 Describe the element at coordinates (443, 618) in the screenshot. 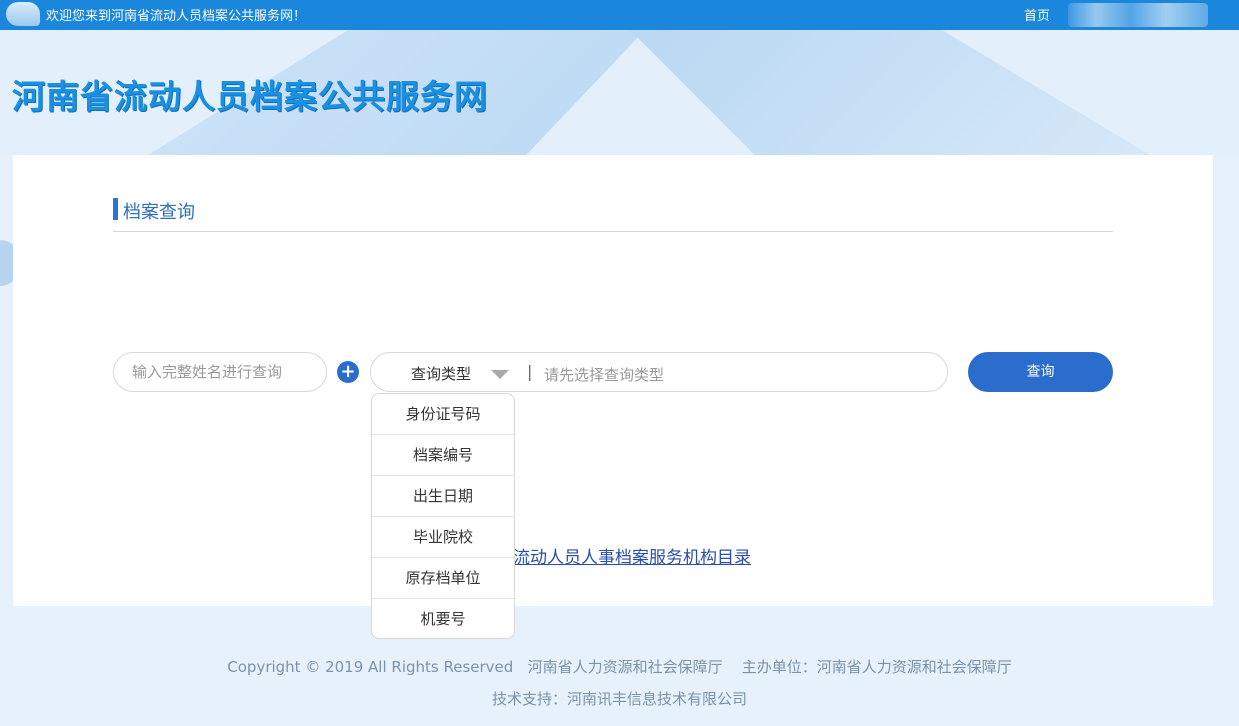

I see `dropdown-option-confidential-number: 机要号` at that location.